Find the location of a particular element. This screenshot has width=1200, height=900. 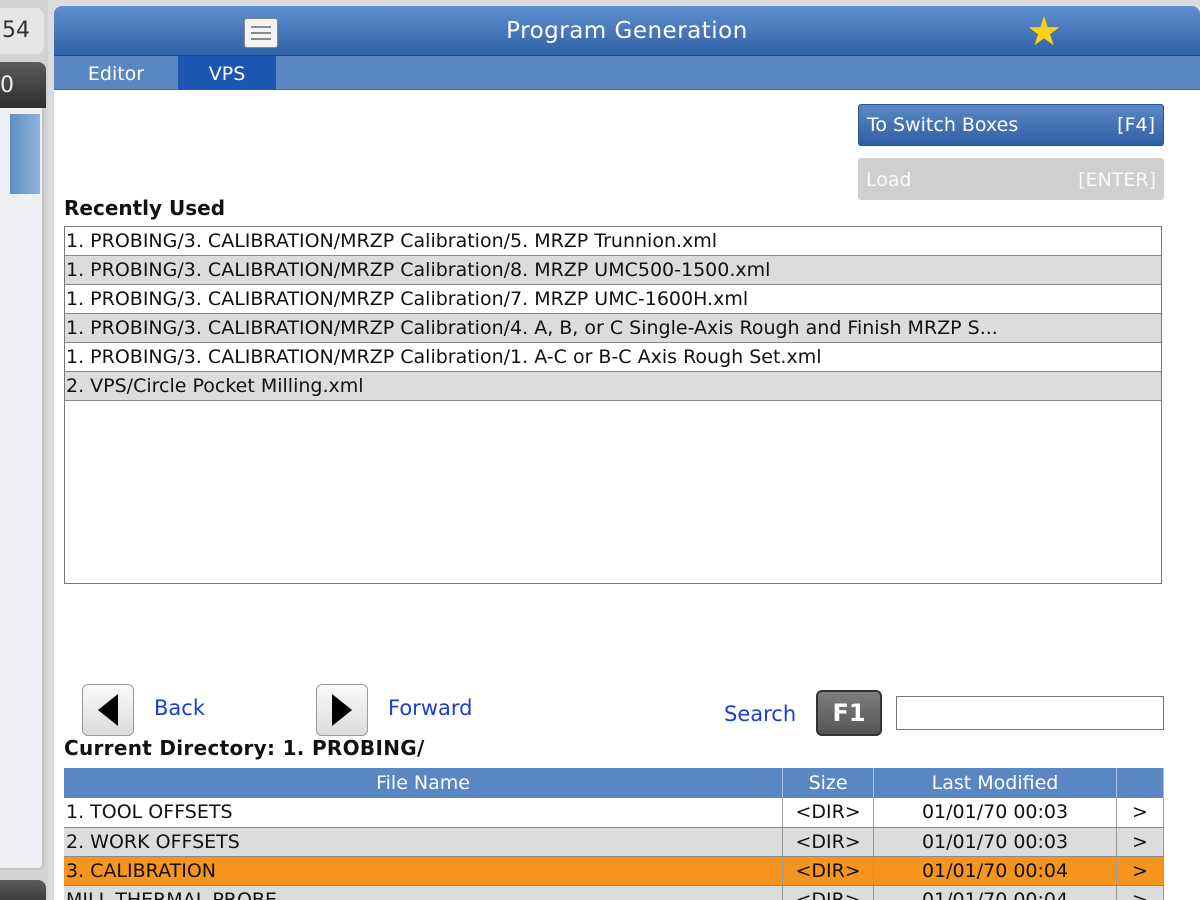

current-directory: Current Directory: 1. PROBING/ is located at coordinates (244, 748).